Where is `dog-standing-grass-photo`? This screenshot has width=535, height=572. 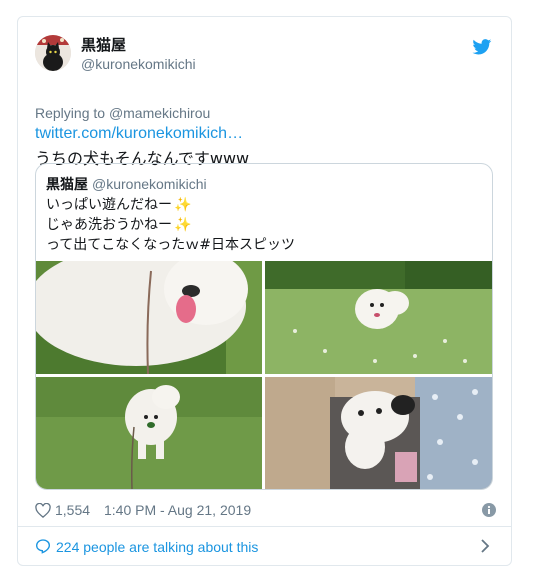 dog-standing-grass-photo is located at coordinates (149, 433).